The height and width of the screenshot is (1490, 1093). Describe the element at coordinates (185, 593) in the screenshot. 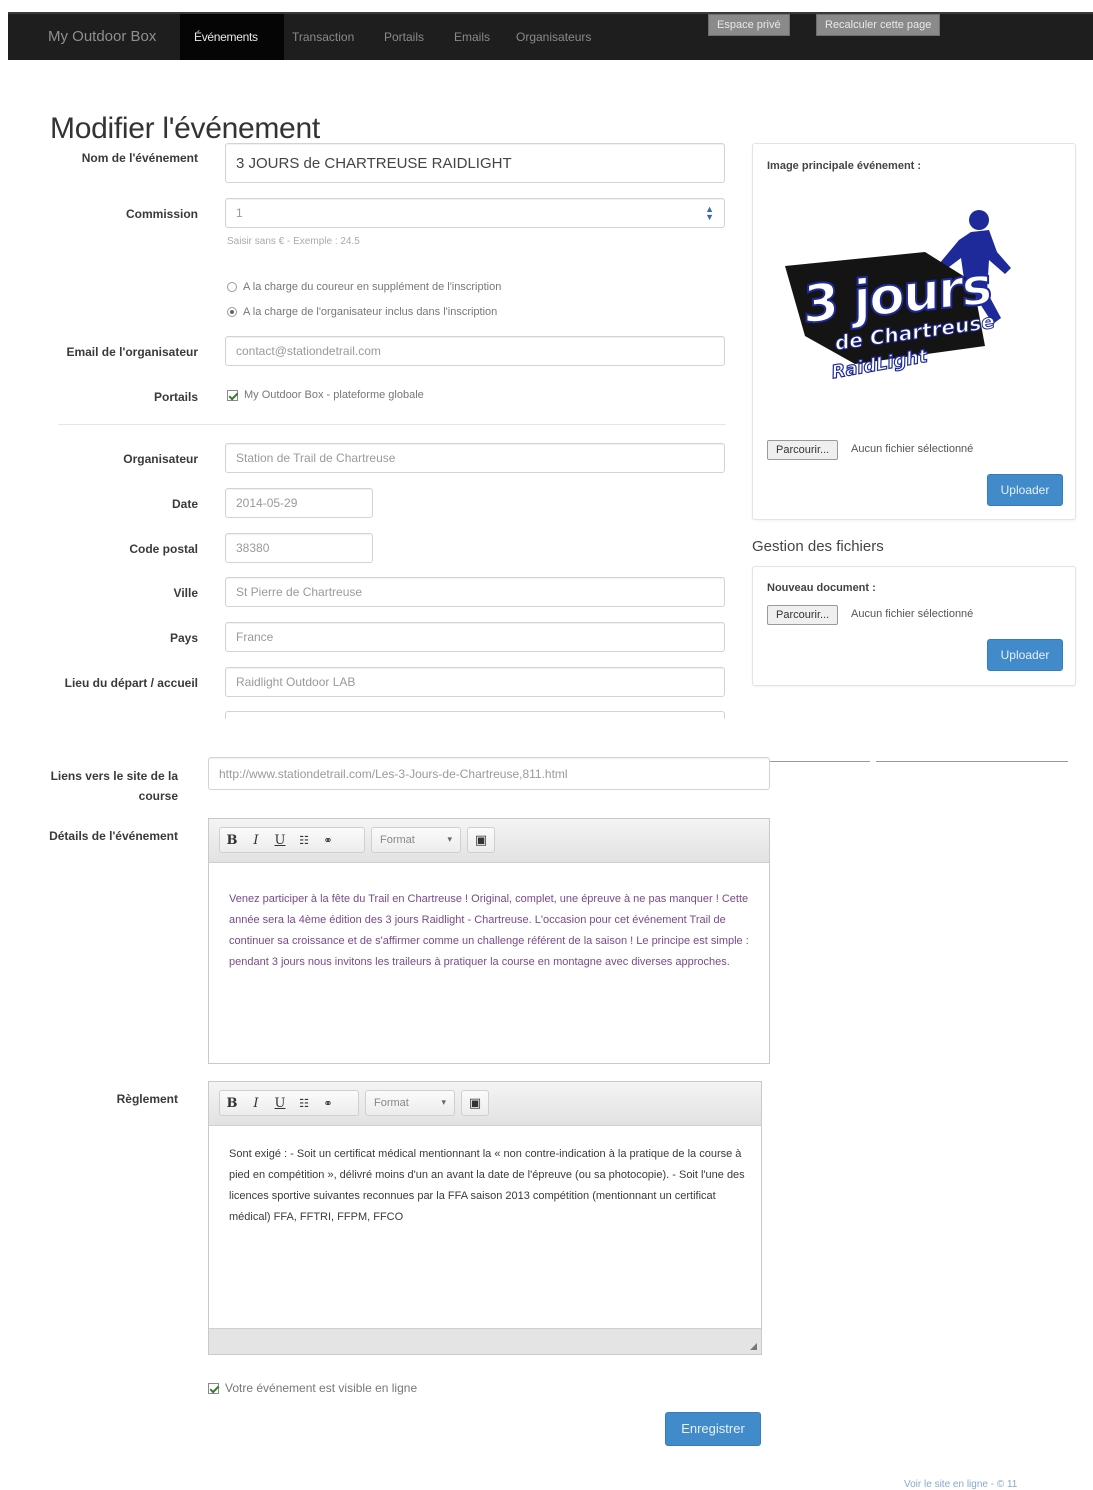

I see `ville-label: Ville` at that location.